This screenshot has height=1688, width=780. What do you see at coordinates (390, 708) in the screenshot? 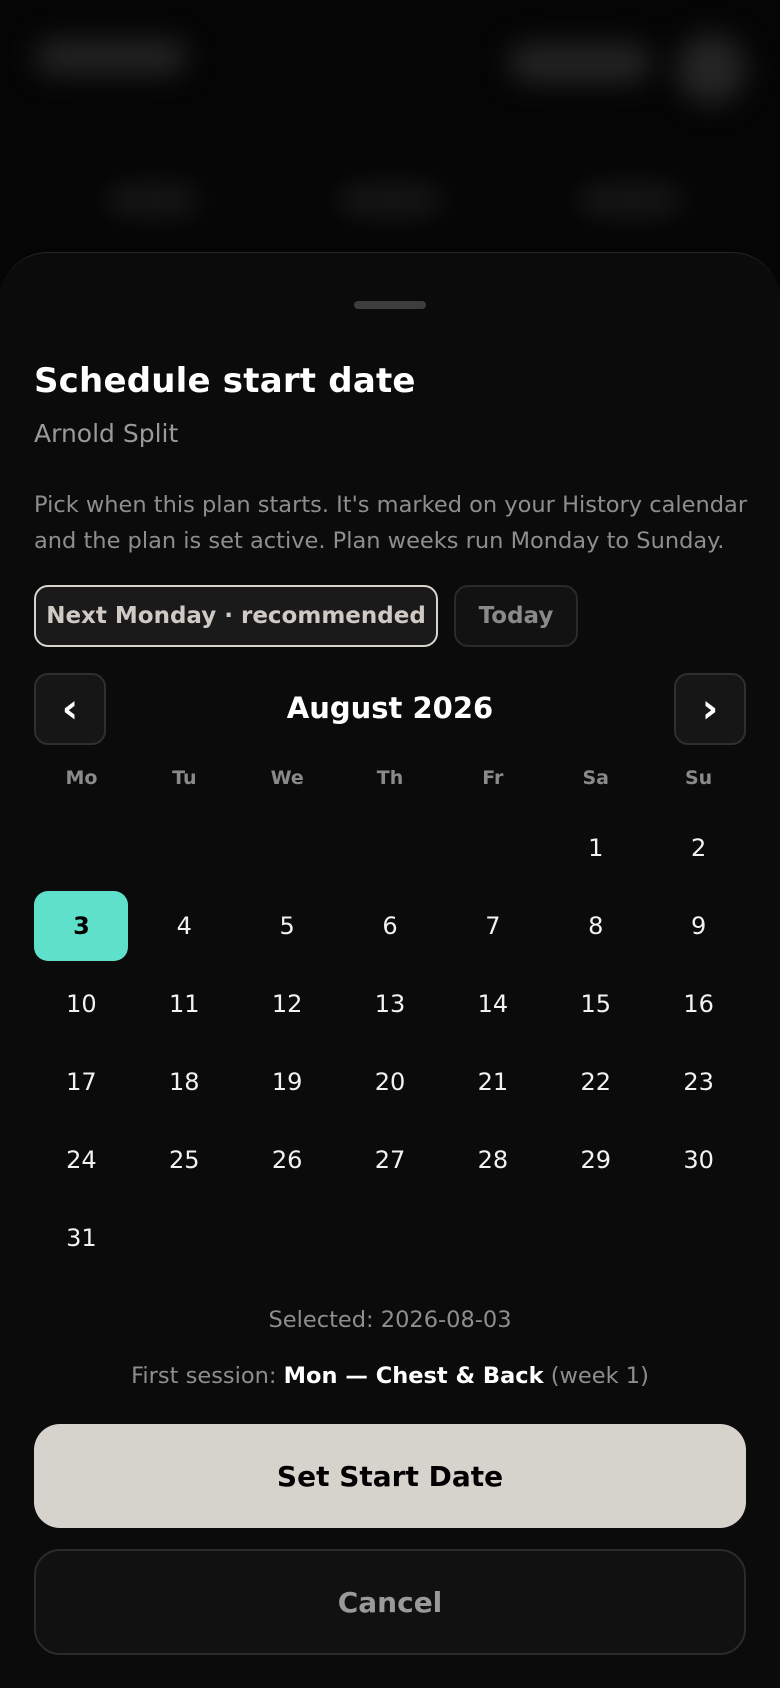
I see `month-label: August 2026` at bounding box center [390, 708].